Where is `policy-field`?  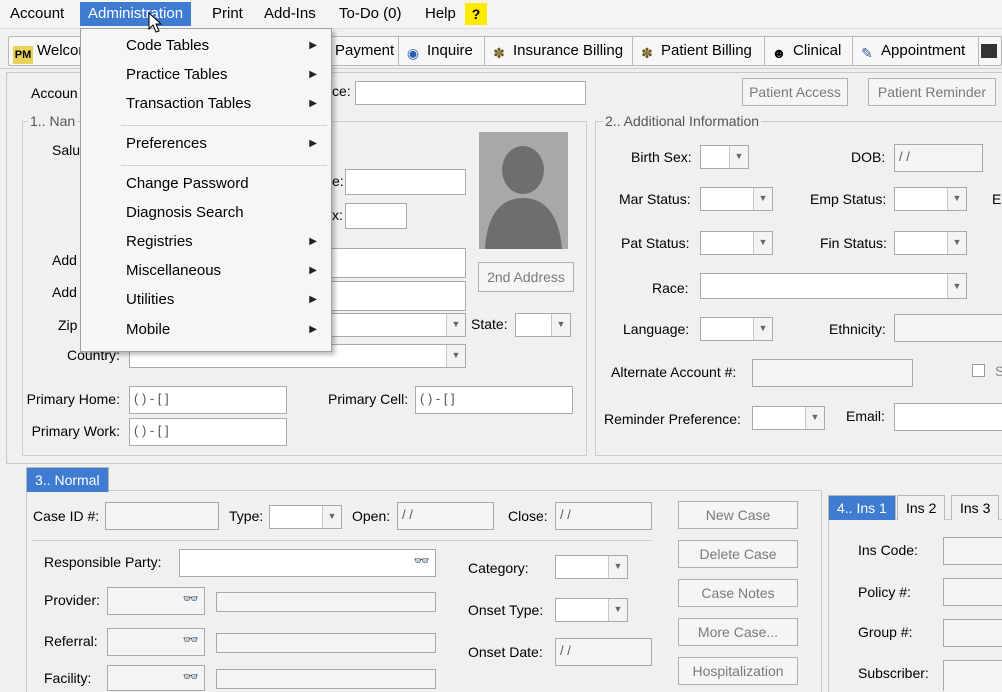
policy-field is located at coordinates (972, 592).